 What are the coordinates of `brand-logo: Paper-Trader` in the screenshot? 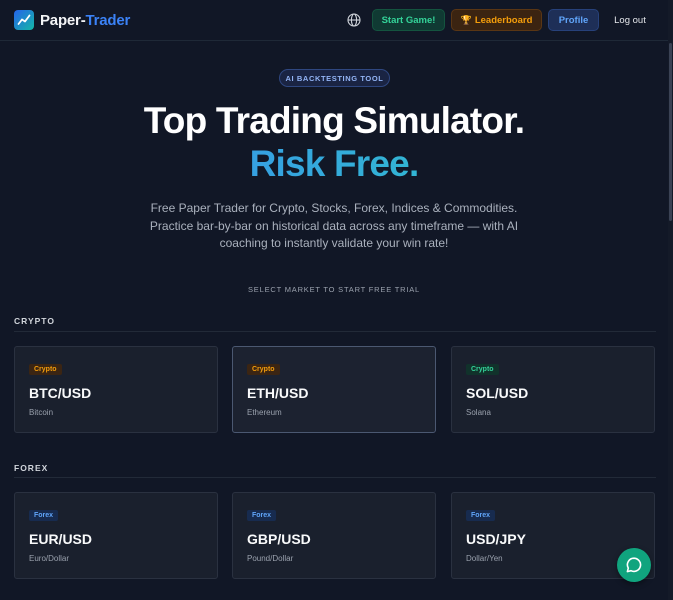 It's located at (72, 20).